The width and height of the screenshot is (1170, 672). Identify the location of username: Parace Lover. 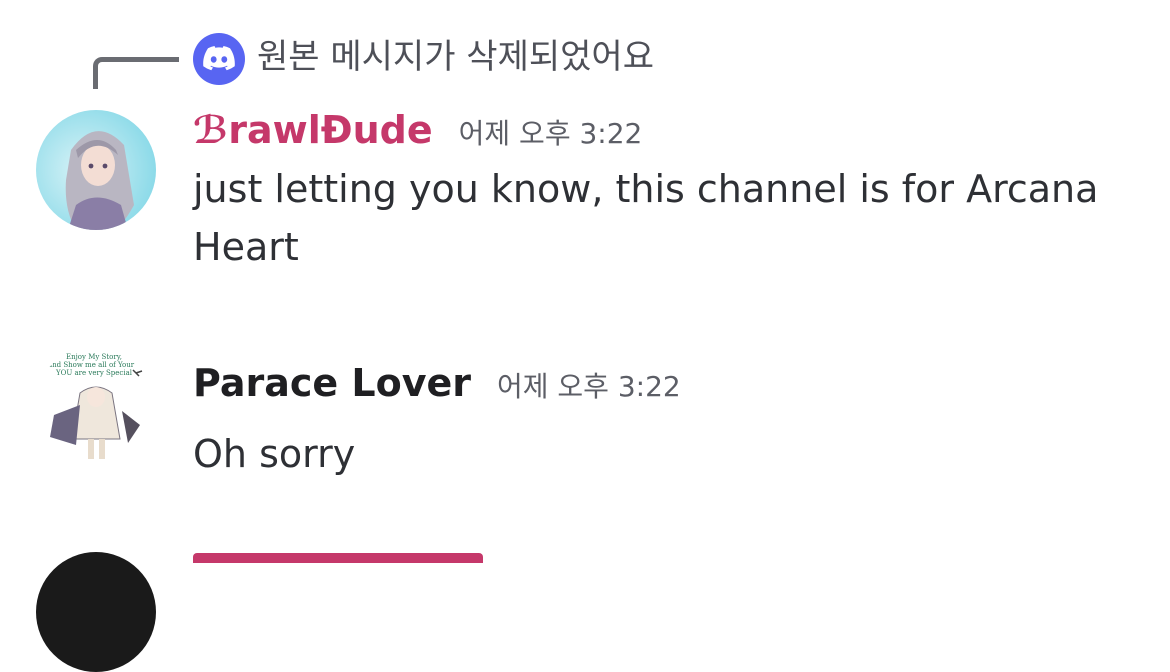
(332, 383).